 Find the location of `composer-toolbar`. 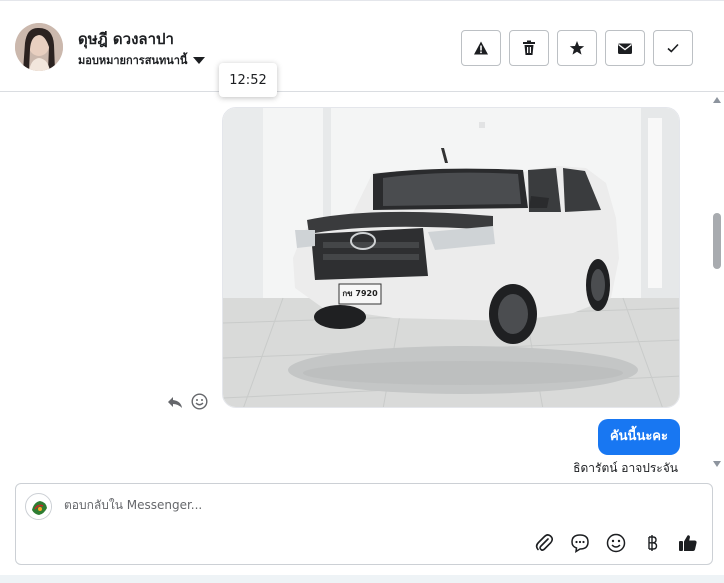

composer-toolbar is located at coordinates (616, 543).